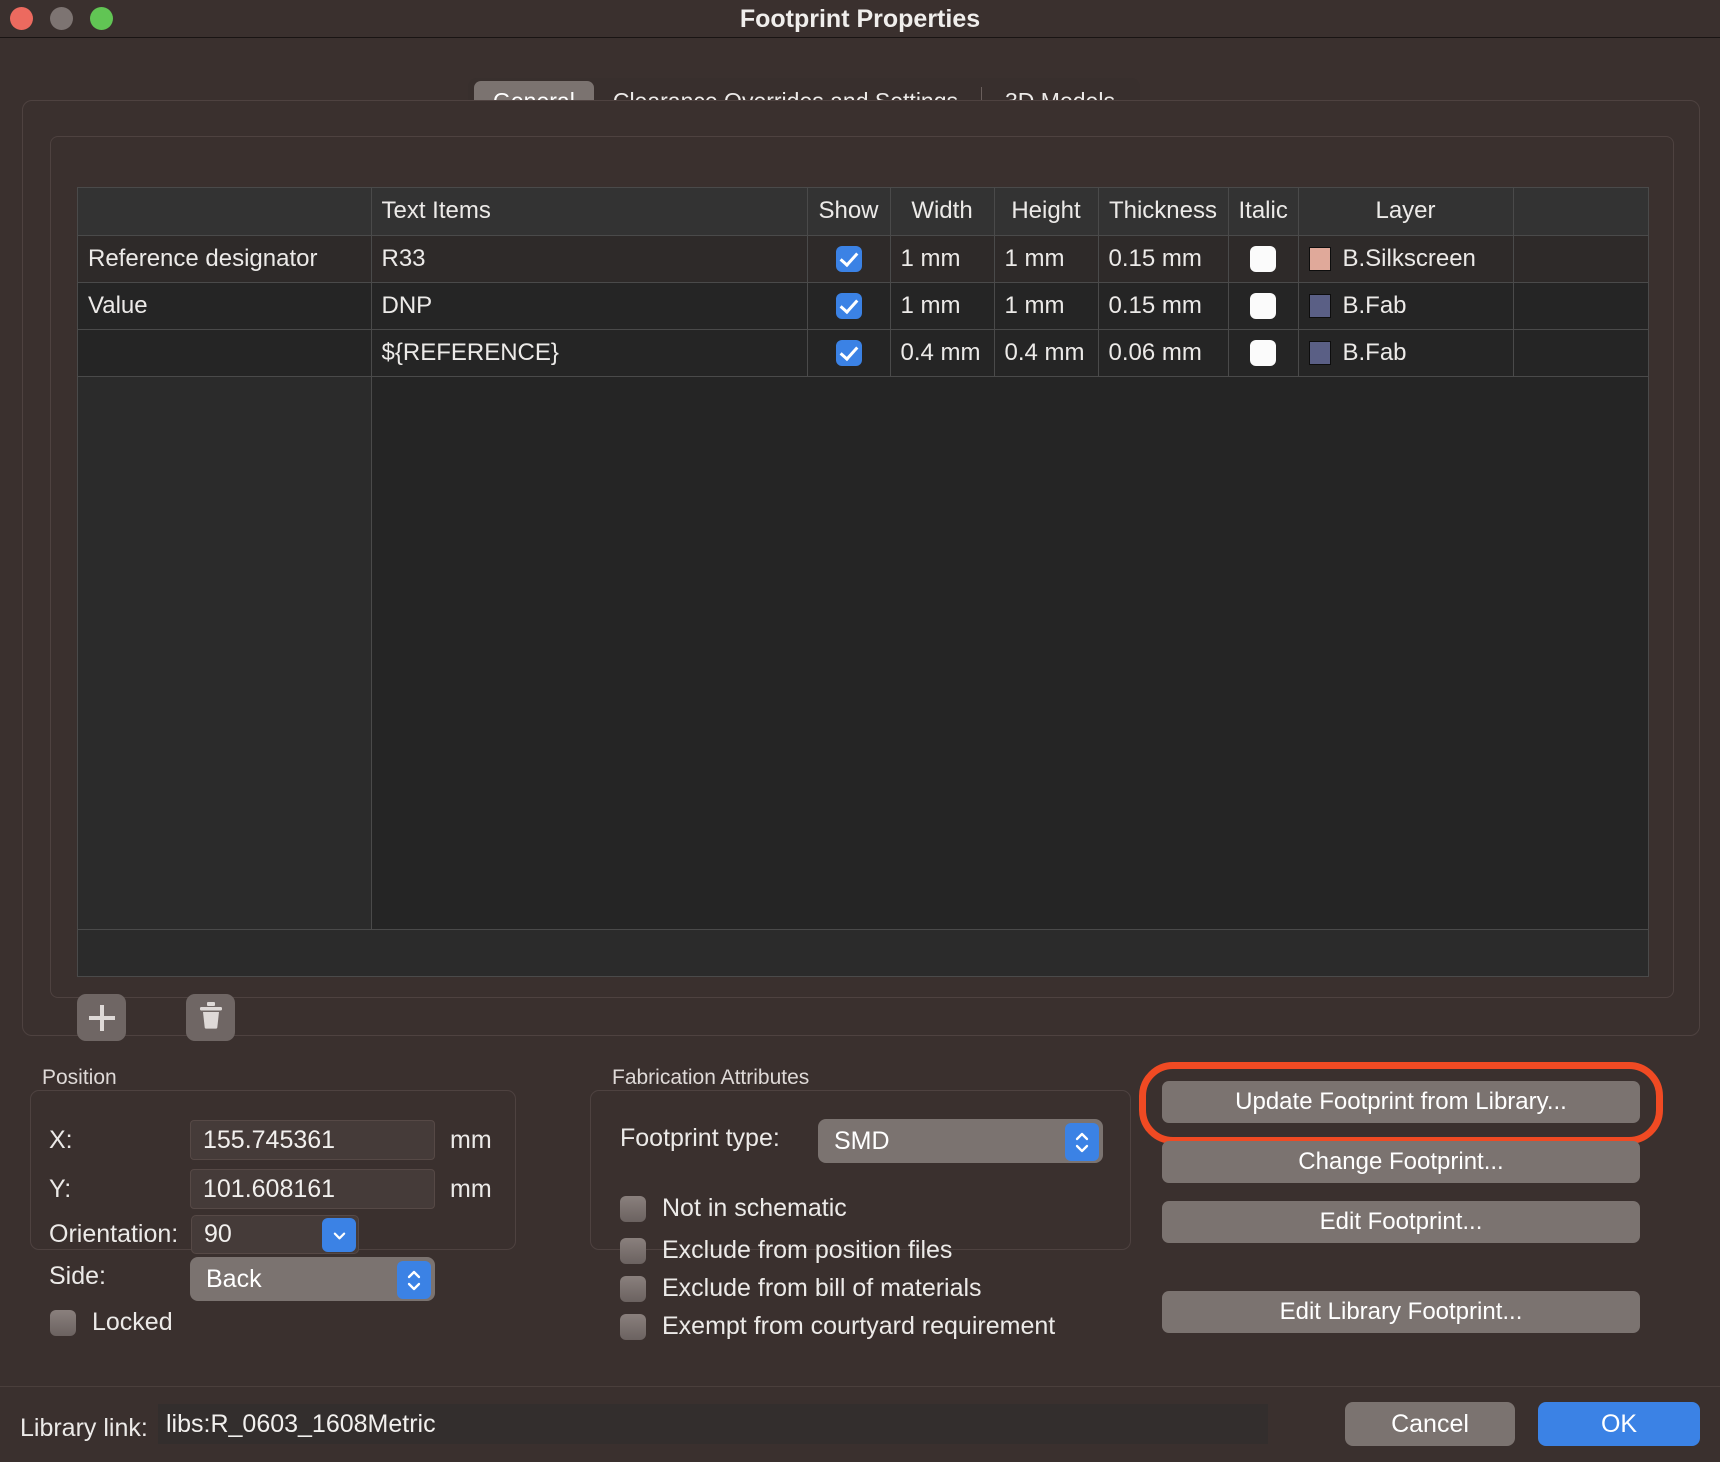 Image resolution: width=1720 pixels, height=1462 pixels. Describe the element at coordinates (77, 1276) in the screenshot. I see `side-label: Side:` at that location.